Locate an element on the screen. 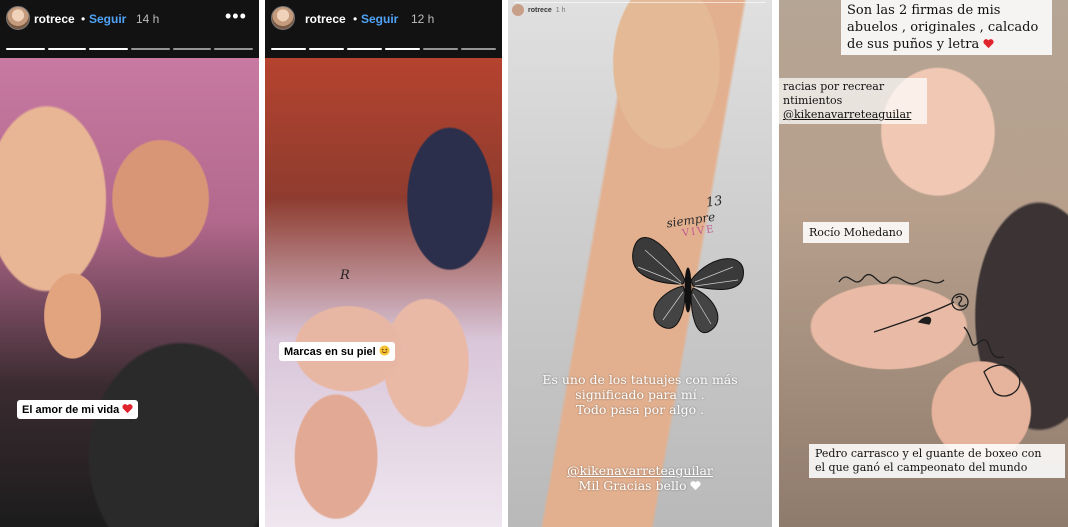  more-options-icon: ••• is located at coordinates (236, 16).